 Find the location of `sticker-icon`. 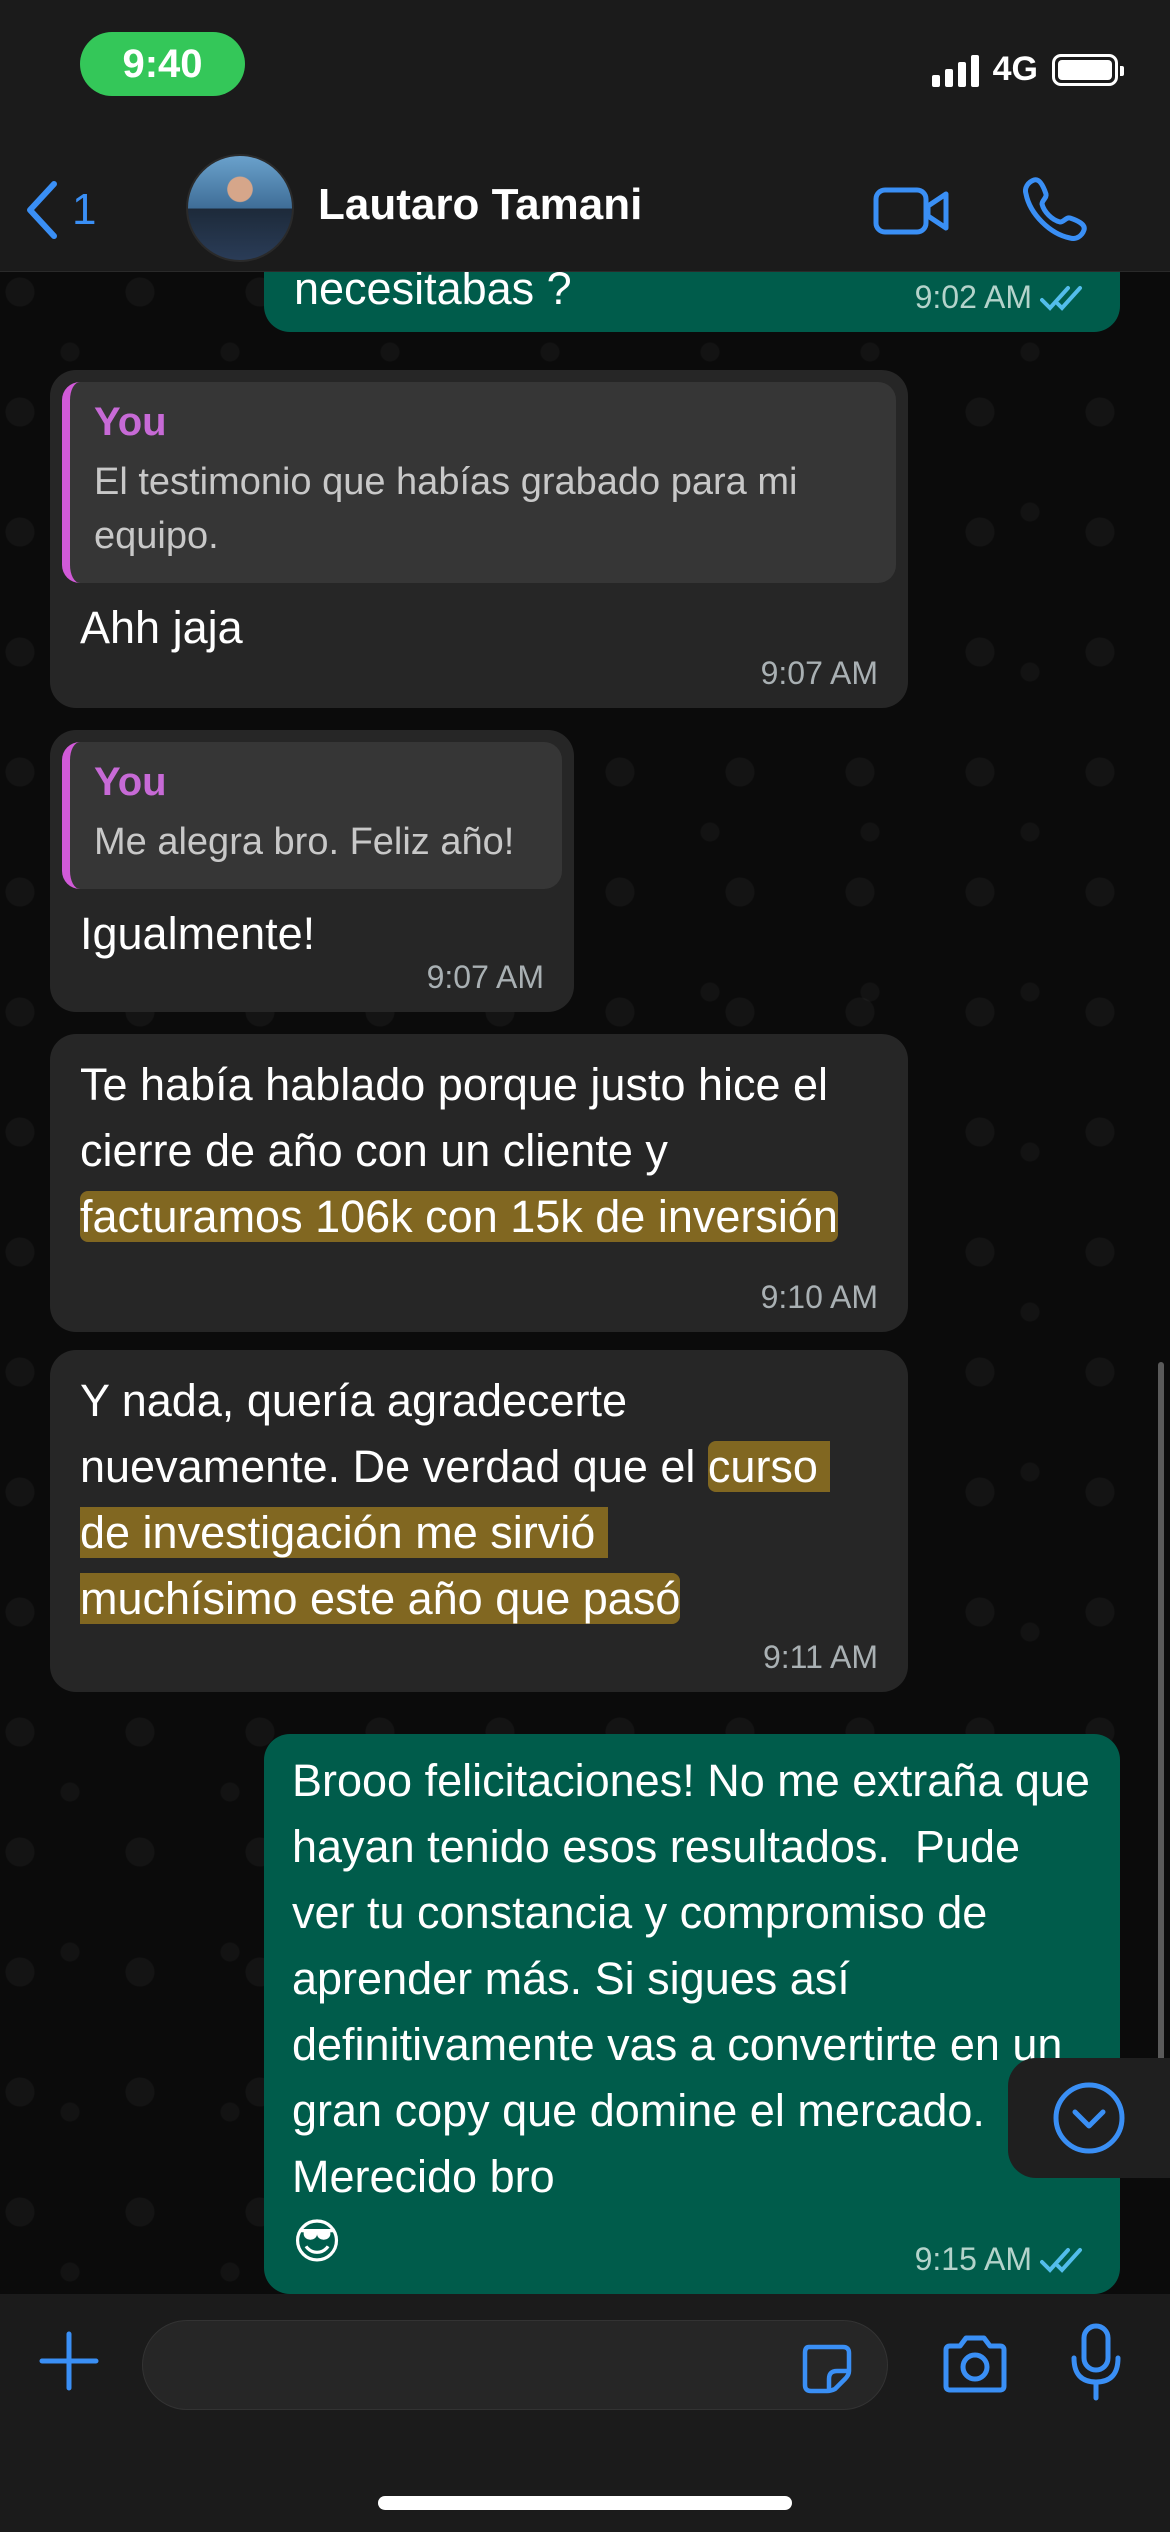

sticker-icon is located at coordinates (827, 2369).